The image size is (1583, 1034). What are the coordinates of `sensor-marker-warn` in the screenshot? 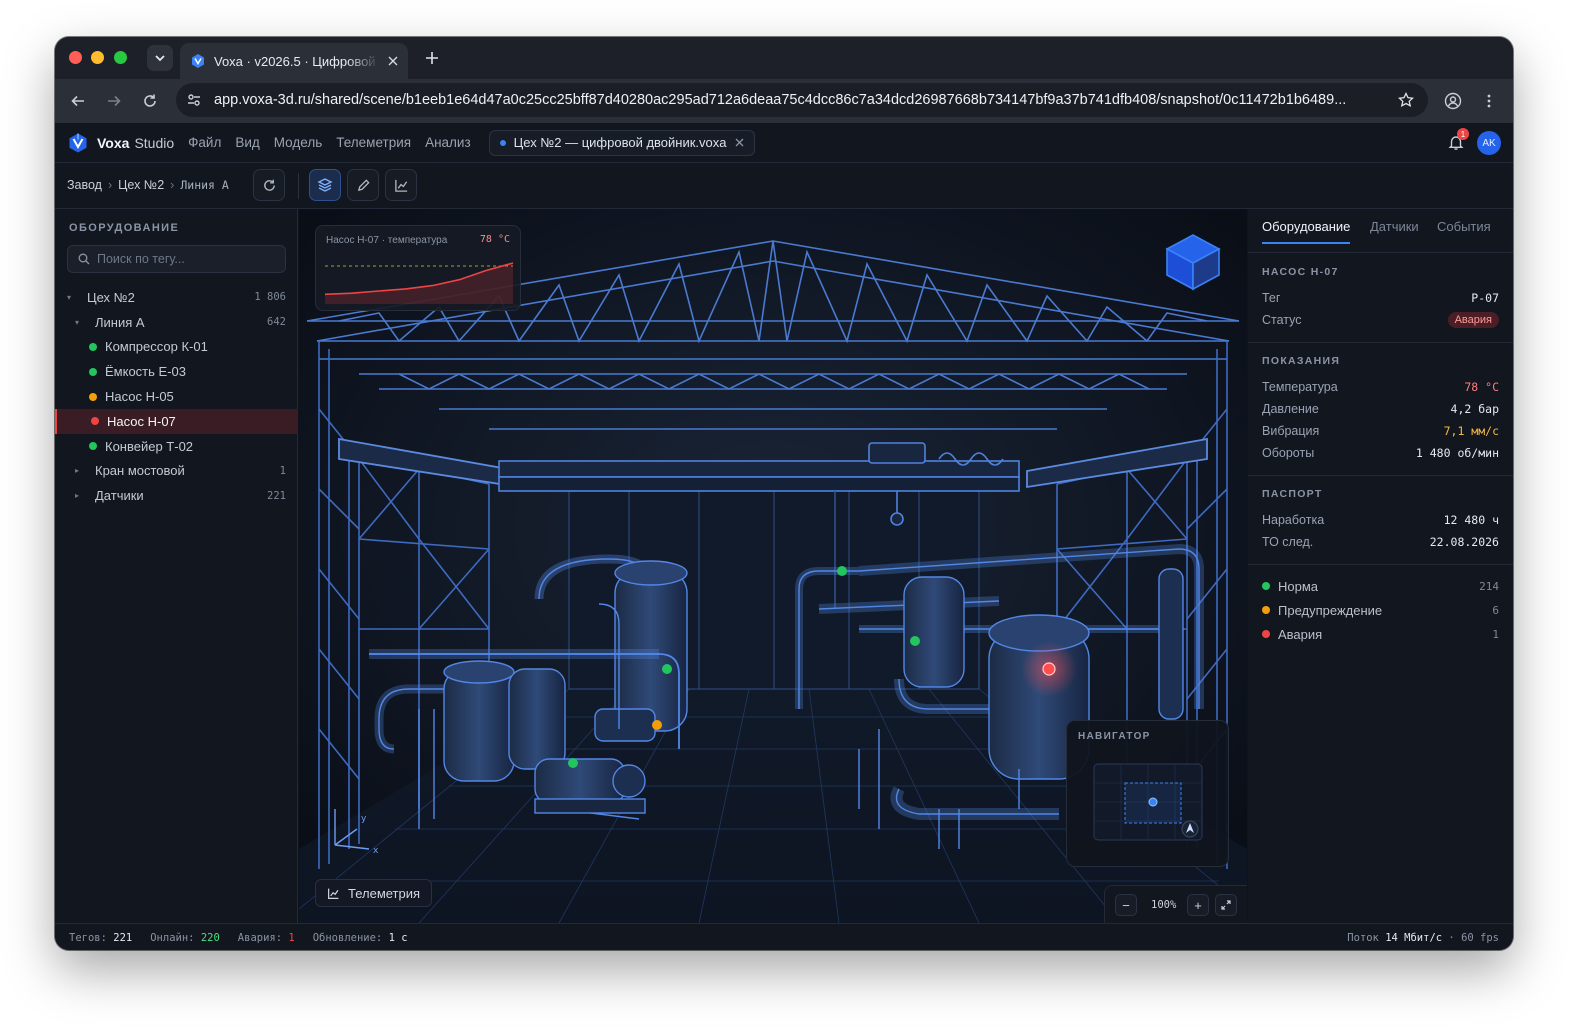 It's located at (657, 725).